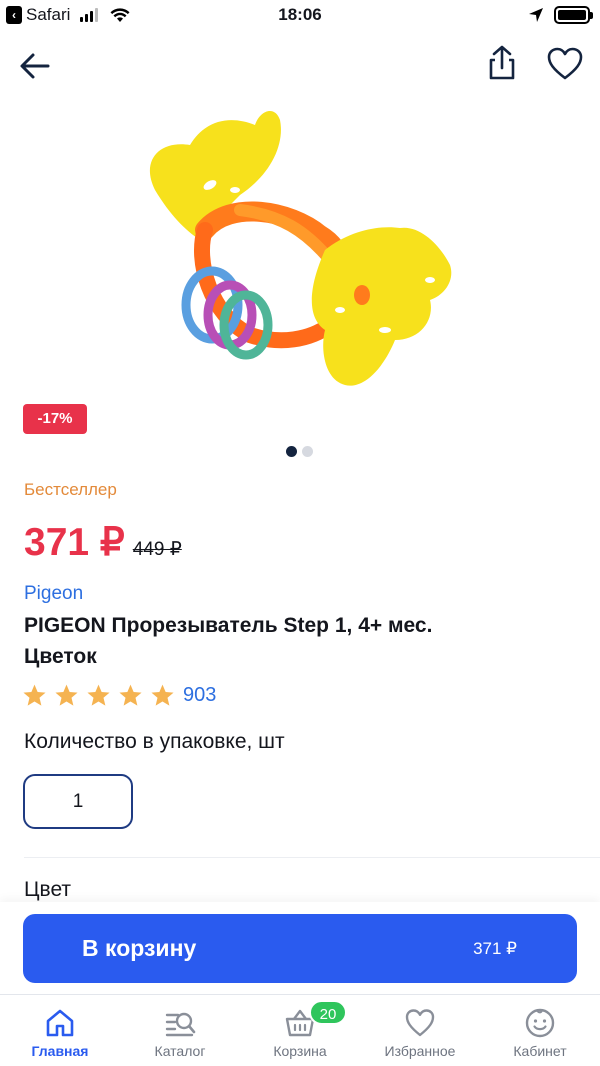 The width and height of the screenshot is (600, 1066). Describe the element at coordinates (199, 695) in the screenshot. I see `rating-count: 903` at that location.